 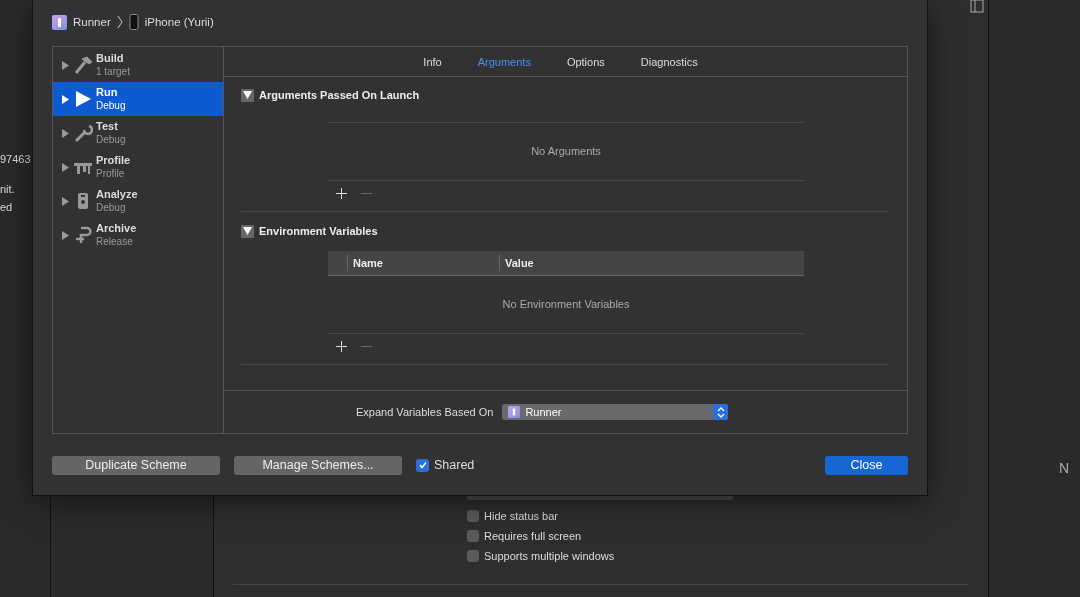 I want to click on scheme-action-title: Archive, so click(x=116, y=228).